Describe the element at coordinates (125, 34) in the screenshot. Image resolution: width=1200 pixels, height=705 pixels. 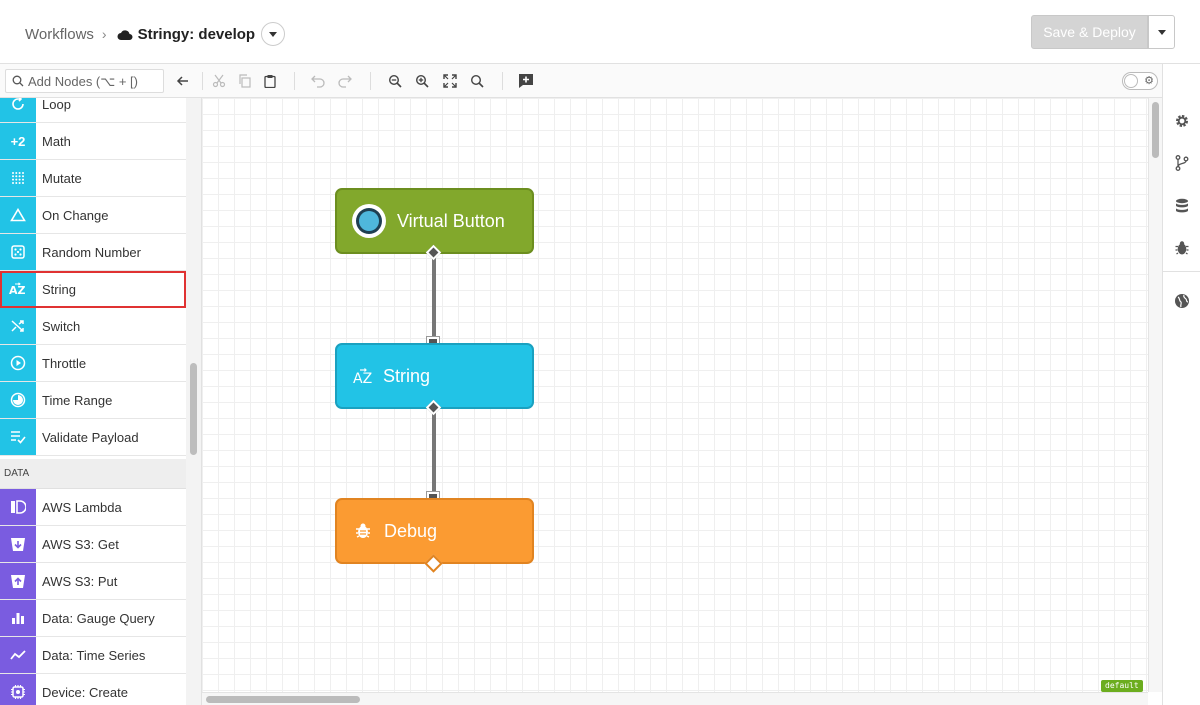
I see `cloud-icon` at that location.